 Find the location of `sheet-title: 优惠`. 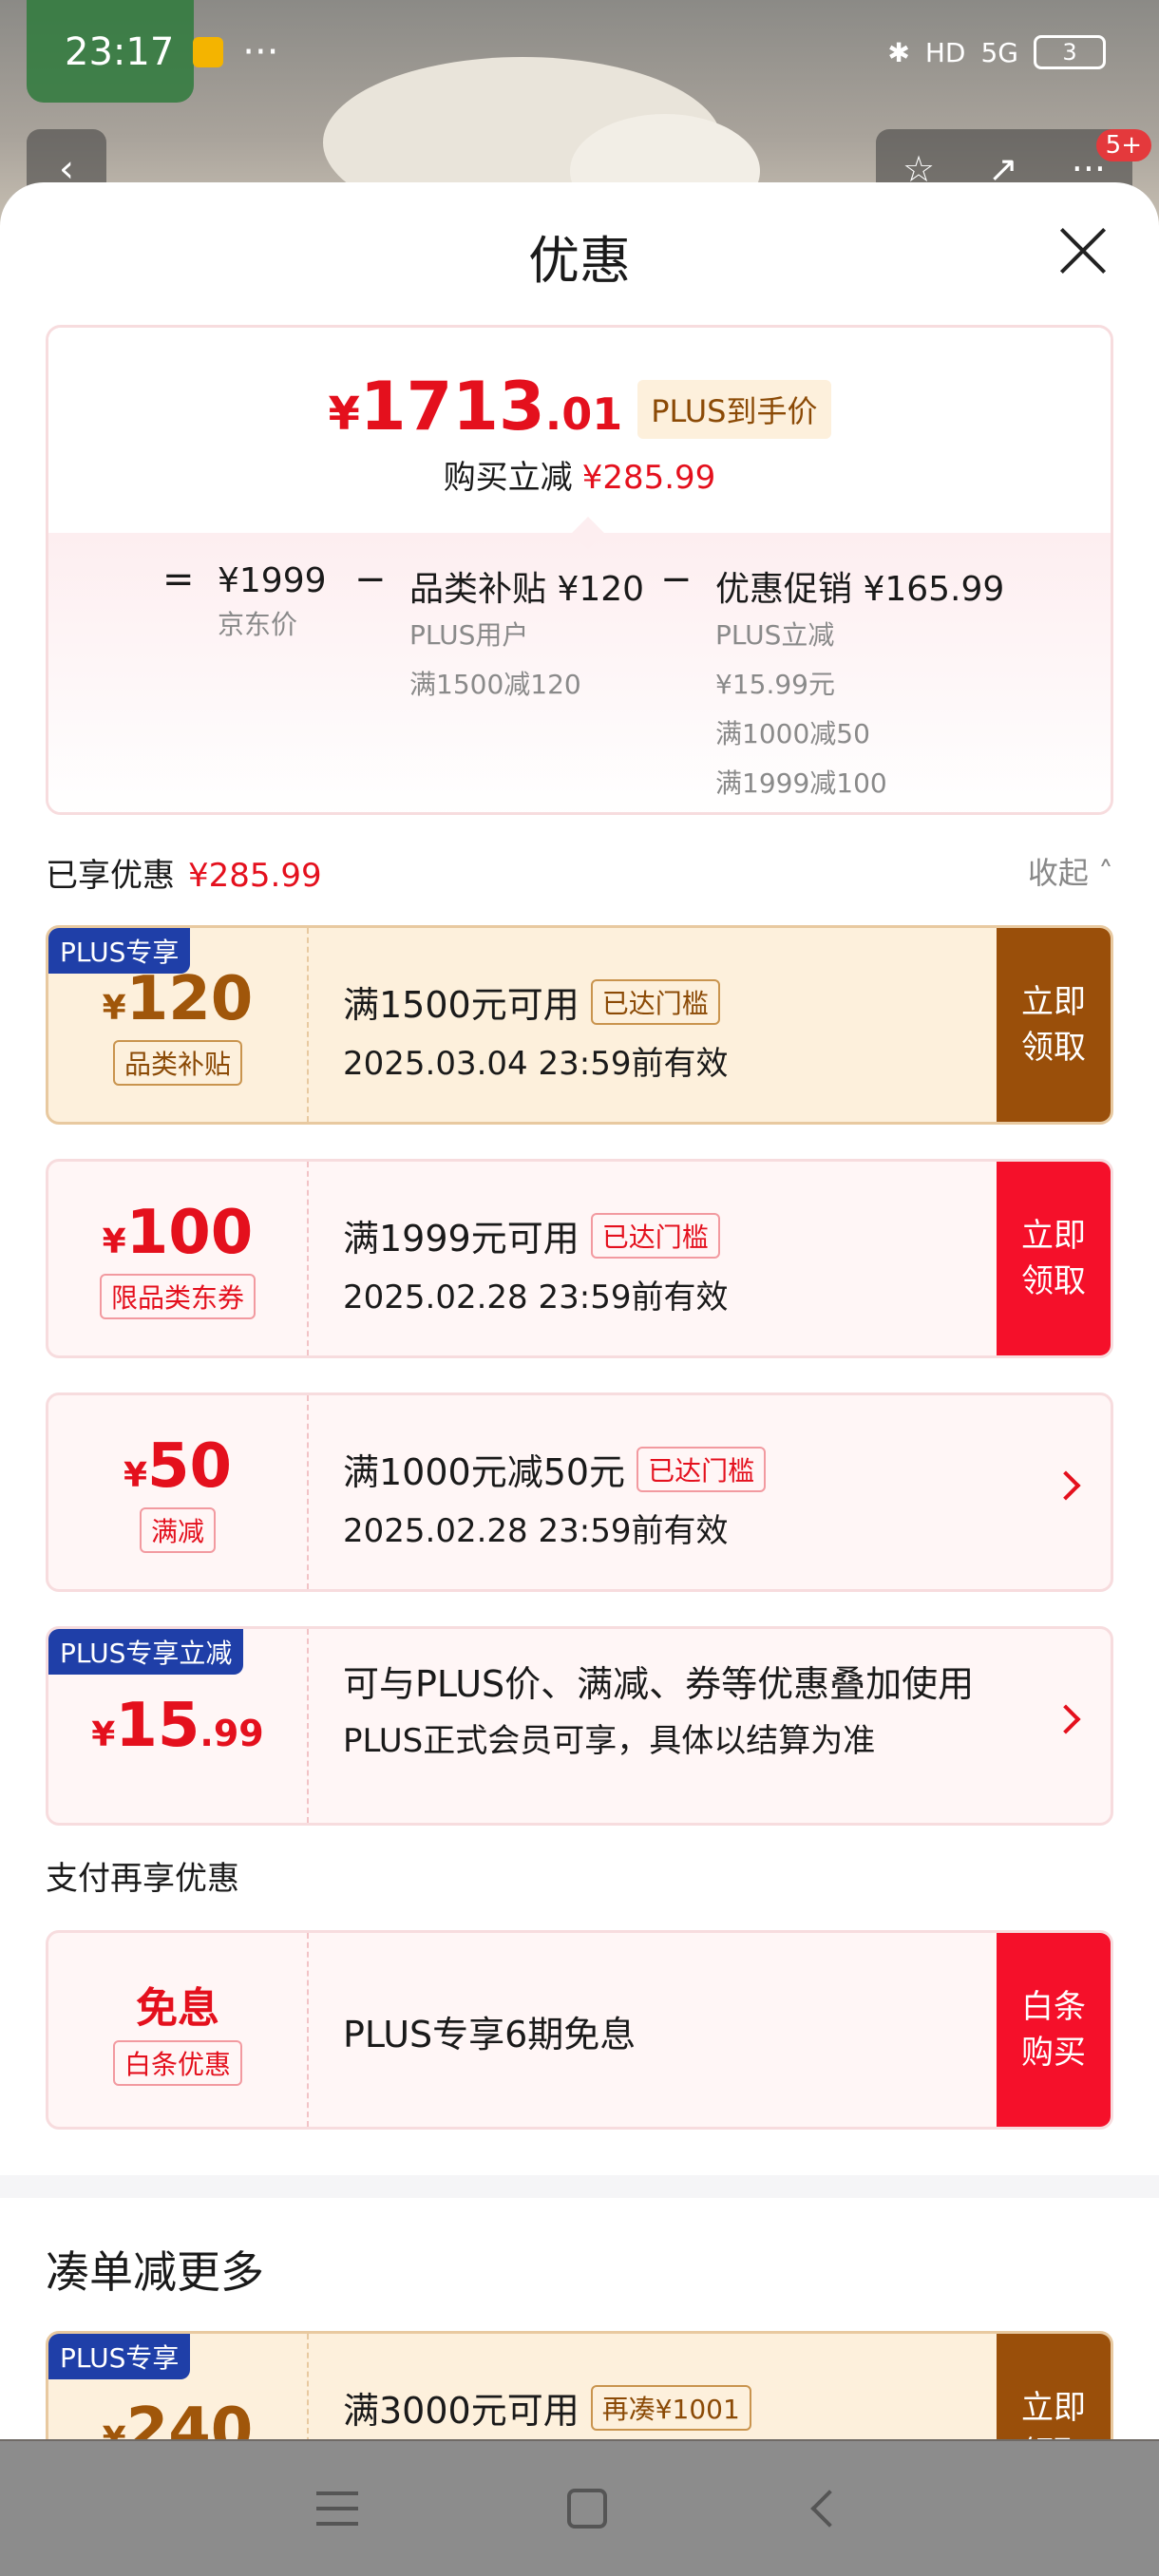

sheet-title: 优惠 is located at coordinates (579, 261).